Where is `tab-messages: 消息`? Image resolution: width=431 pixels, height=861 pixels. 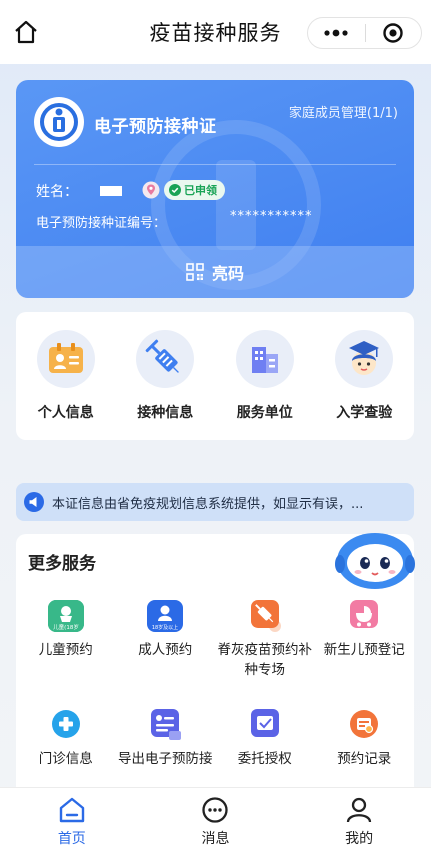
tab-messages: 消息 is located at coordinates (216, 824).